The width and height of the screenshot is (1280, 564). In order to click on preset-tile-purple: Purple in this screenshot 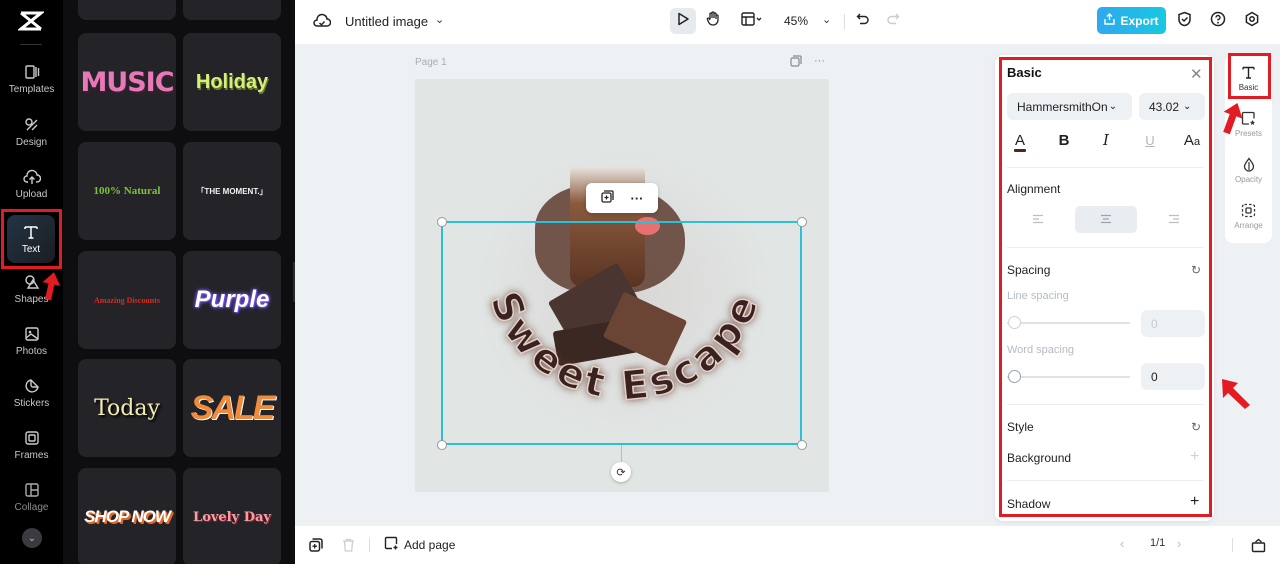, I will do `click(232, 300)`.